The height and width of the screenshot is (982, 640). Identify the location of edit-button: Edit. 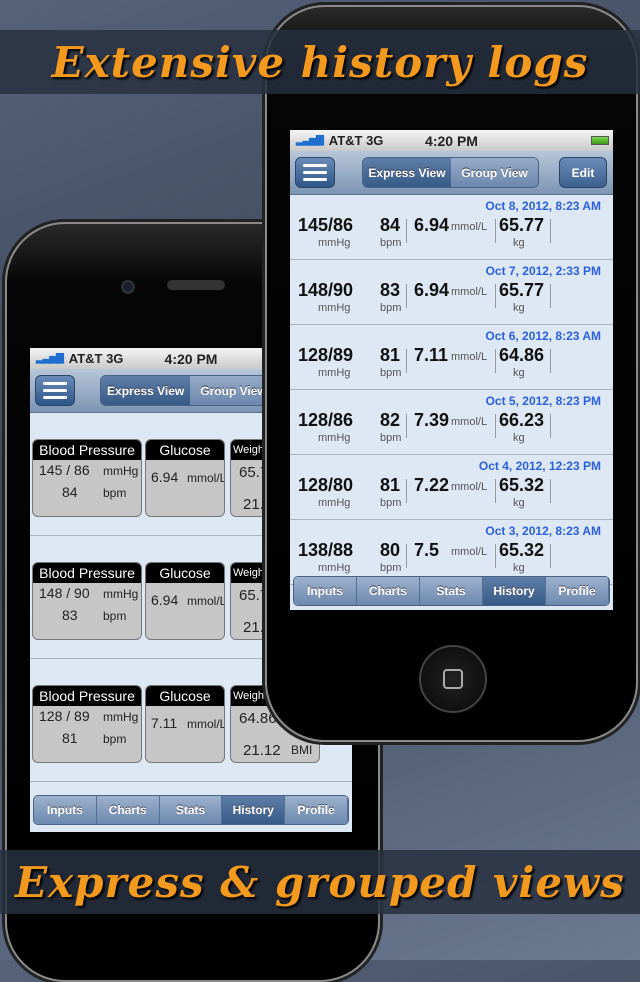
(583, 172).